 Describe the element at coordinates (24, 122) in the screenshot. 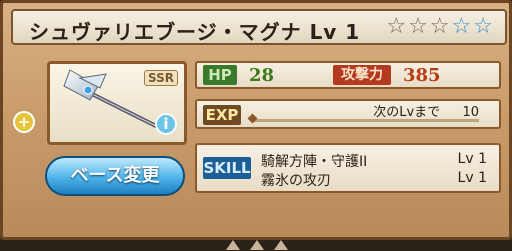

I see `plus-icon: +` at that location.